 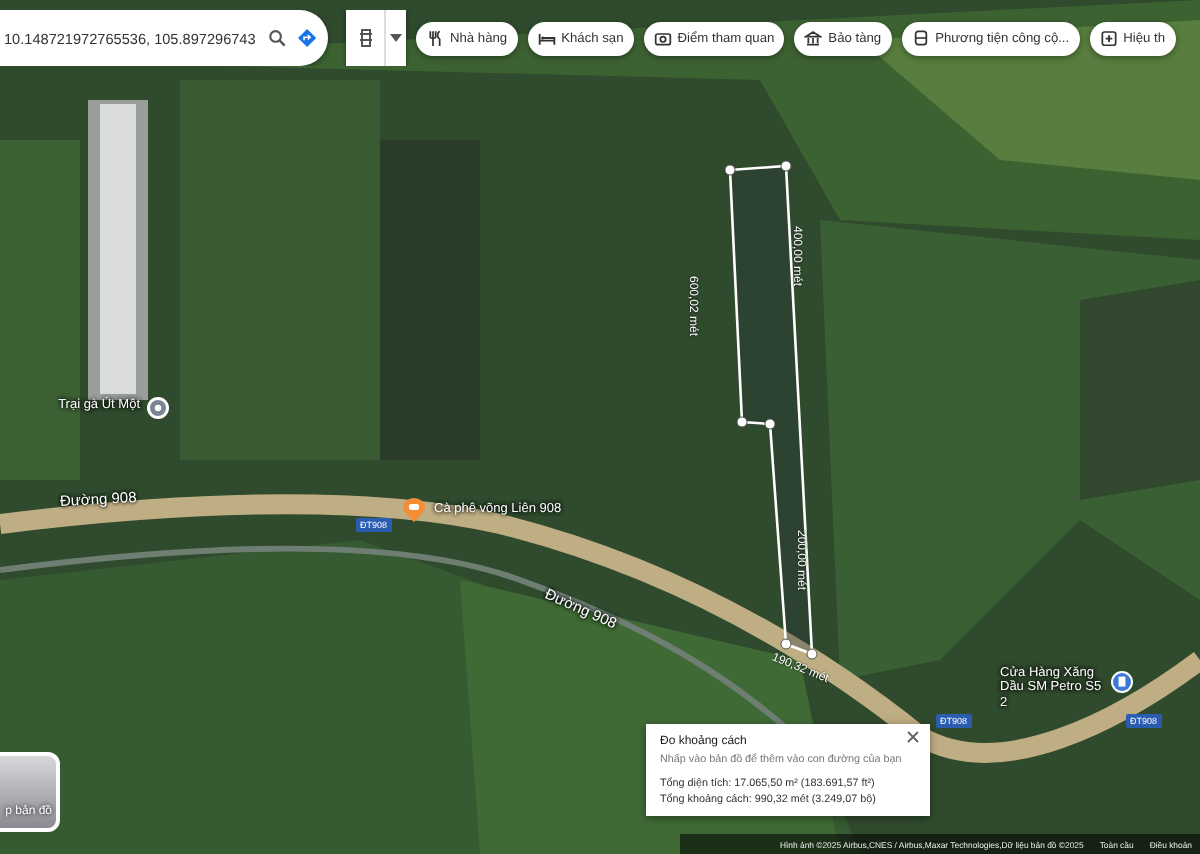 What do you see at coordinates (546, 38) in the screenshot?
I see `hotel-icon` at bounding box center [546, 38].